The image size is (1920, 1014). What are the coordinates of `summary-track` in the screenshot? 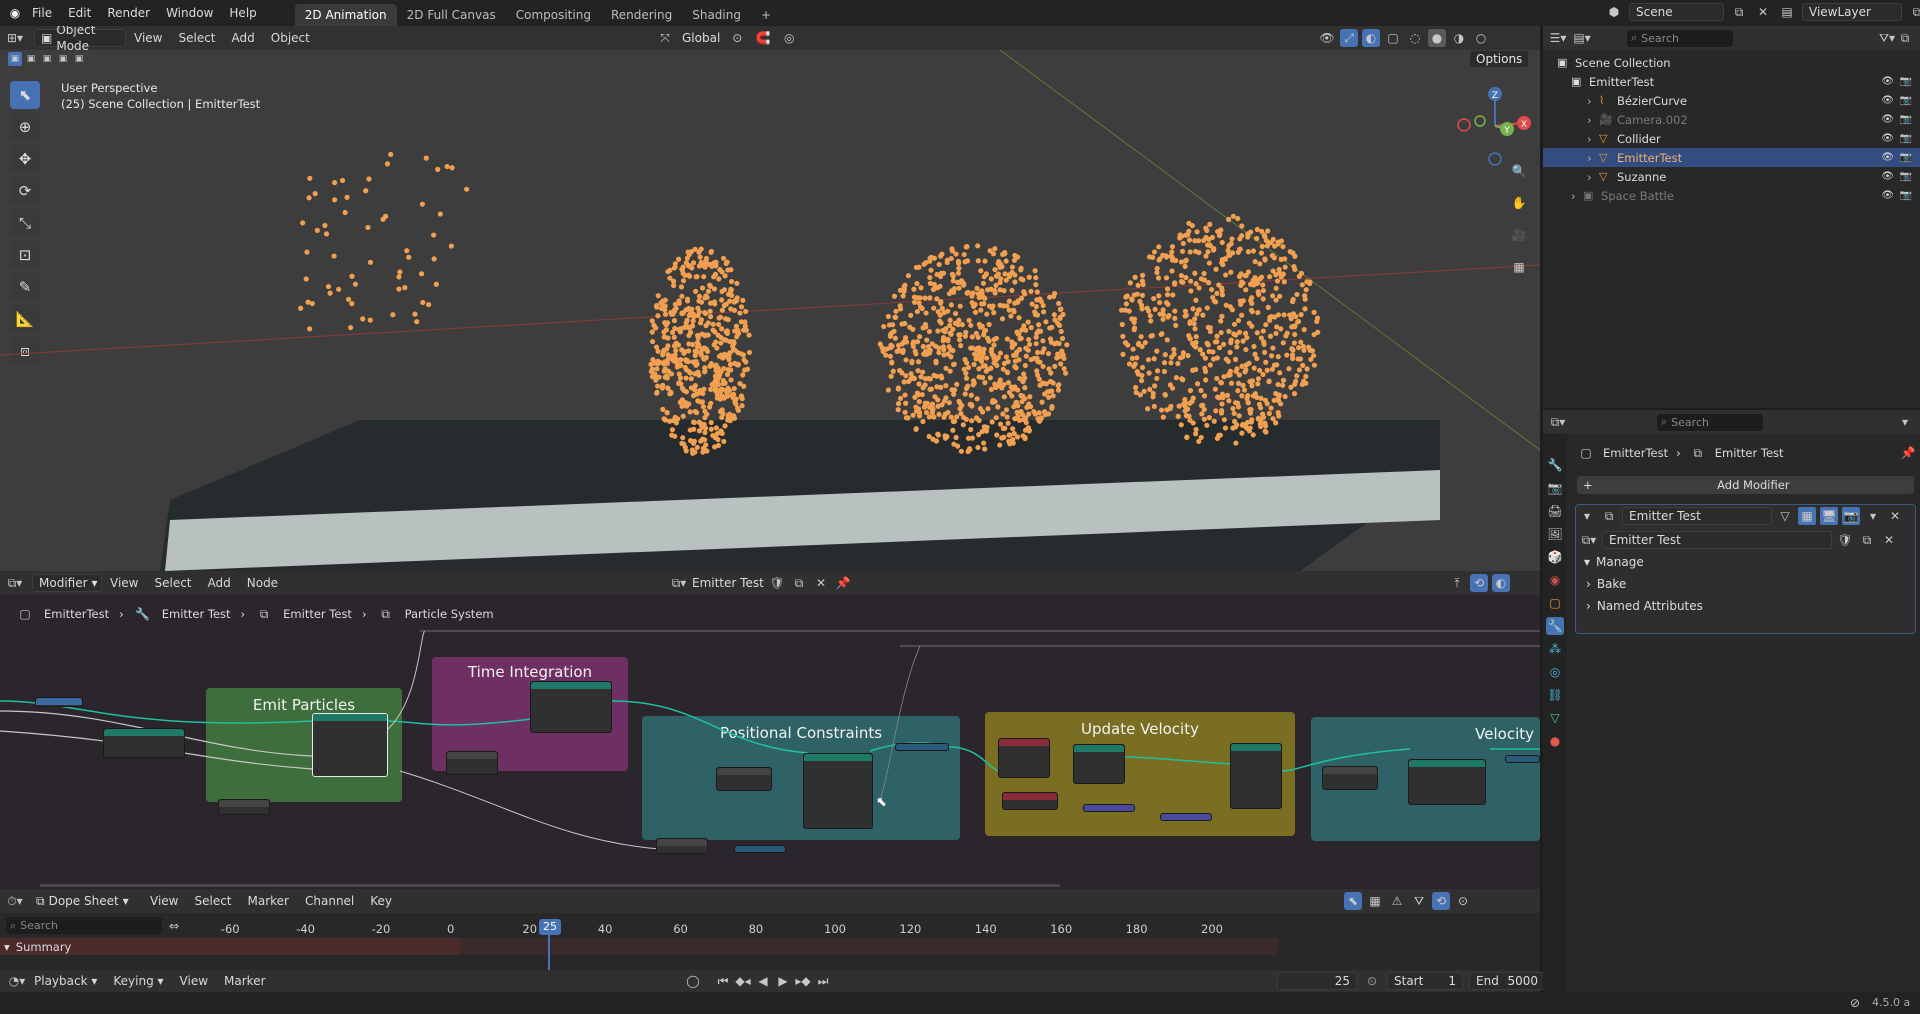 It's located at (869, 946).